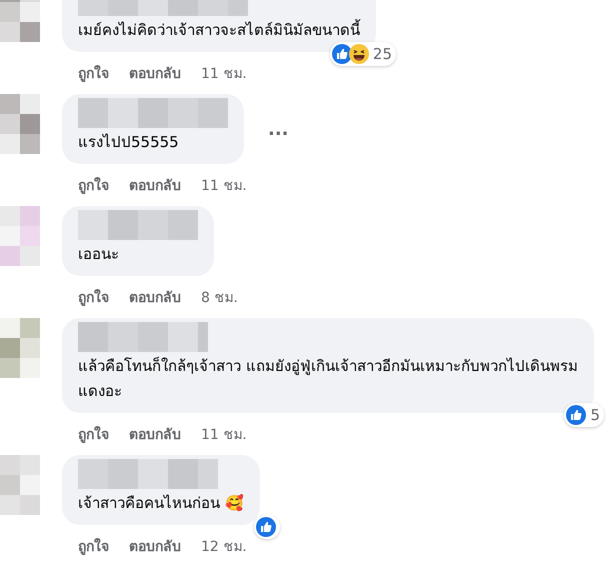  I want to click on reaction-badge: 5, so click(584, 415).